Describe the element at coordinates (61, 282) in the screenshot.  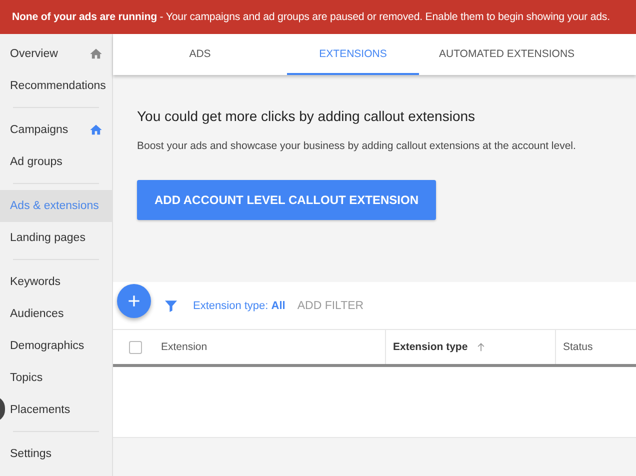
I see `sidebar-item: Keywords` at that location.